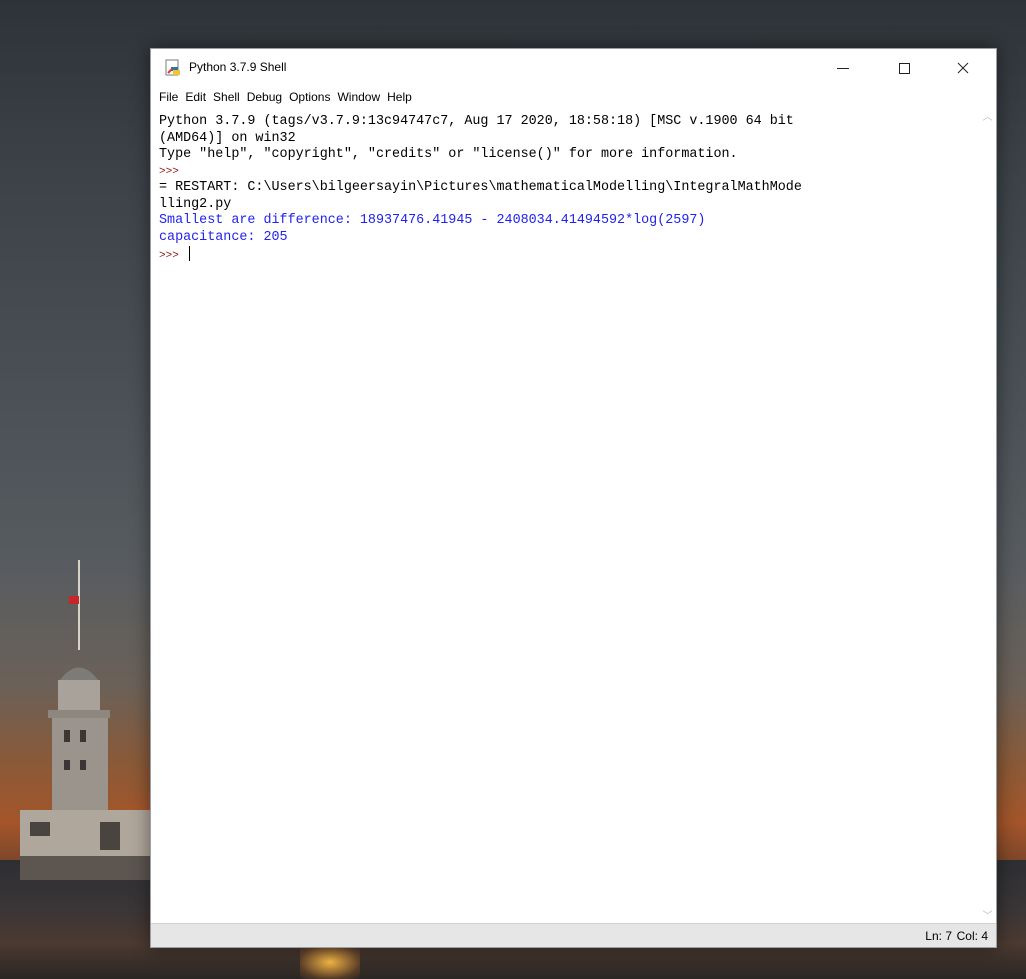  I want to click on close-button, so click(963, 68).